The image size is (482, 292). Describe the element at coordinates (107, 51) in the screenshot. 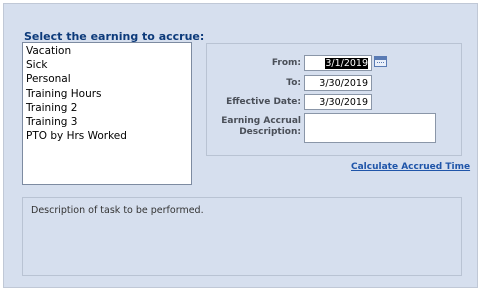

I see `list-item: Vacation` at that location.